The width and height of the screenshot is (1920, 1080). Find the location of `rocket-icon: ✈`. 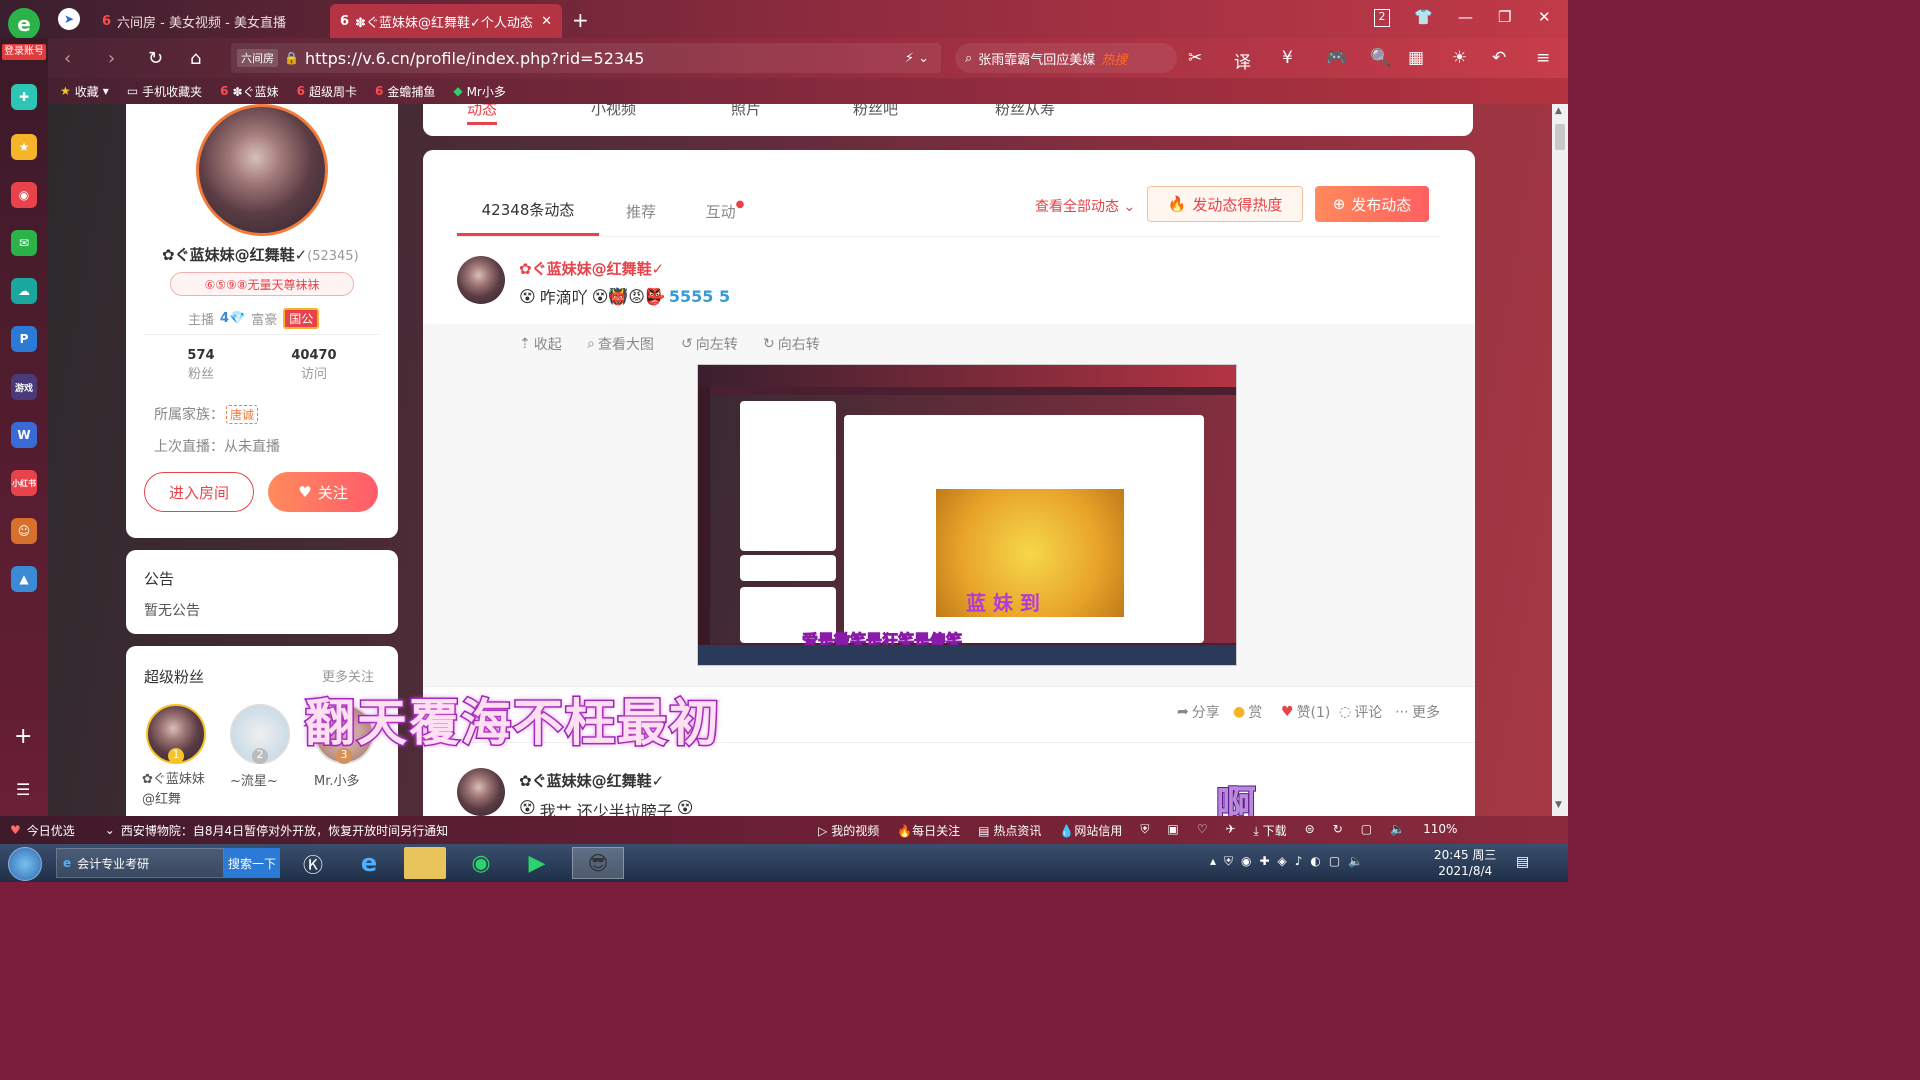

rocket-icon: ✈ is located at coordinates (1230, 830).